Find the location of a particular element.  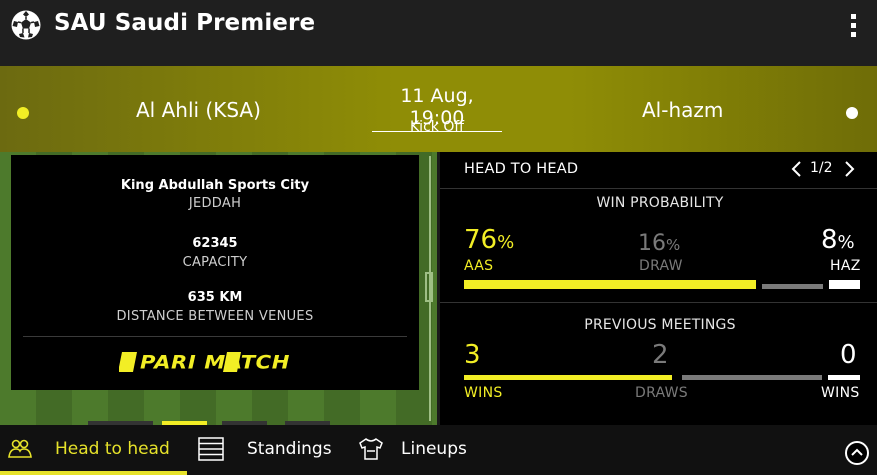

tab-head-to-head: Head to head is located at coordinates (93, 450).